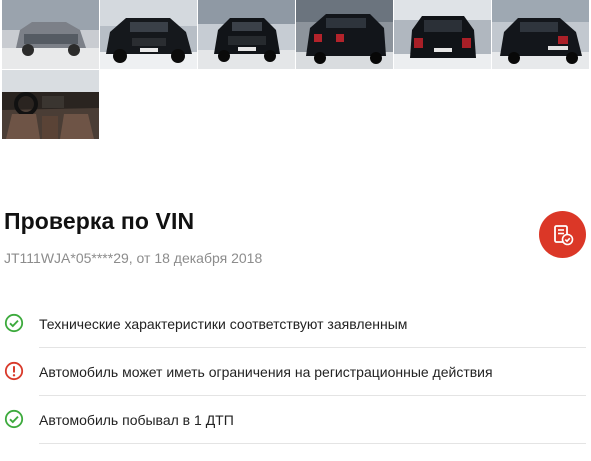 This screenshot has height=461, width=591. What do you see at coordinates (99, 221) in the screenshot?
I see `vin-check-title: Проверка по VIN` at bounding box center [99, 221].